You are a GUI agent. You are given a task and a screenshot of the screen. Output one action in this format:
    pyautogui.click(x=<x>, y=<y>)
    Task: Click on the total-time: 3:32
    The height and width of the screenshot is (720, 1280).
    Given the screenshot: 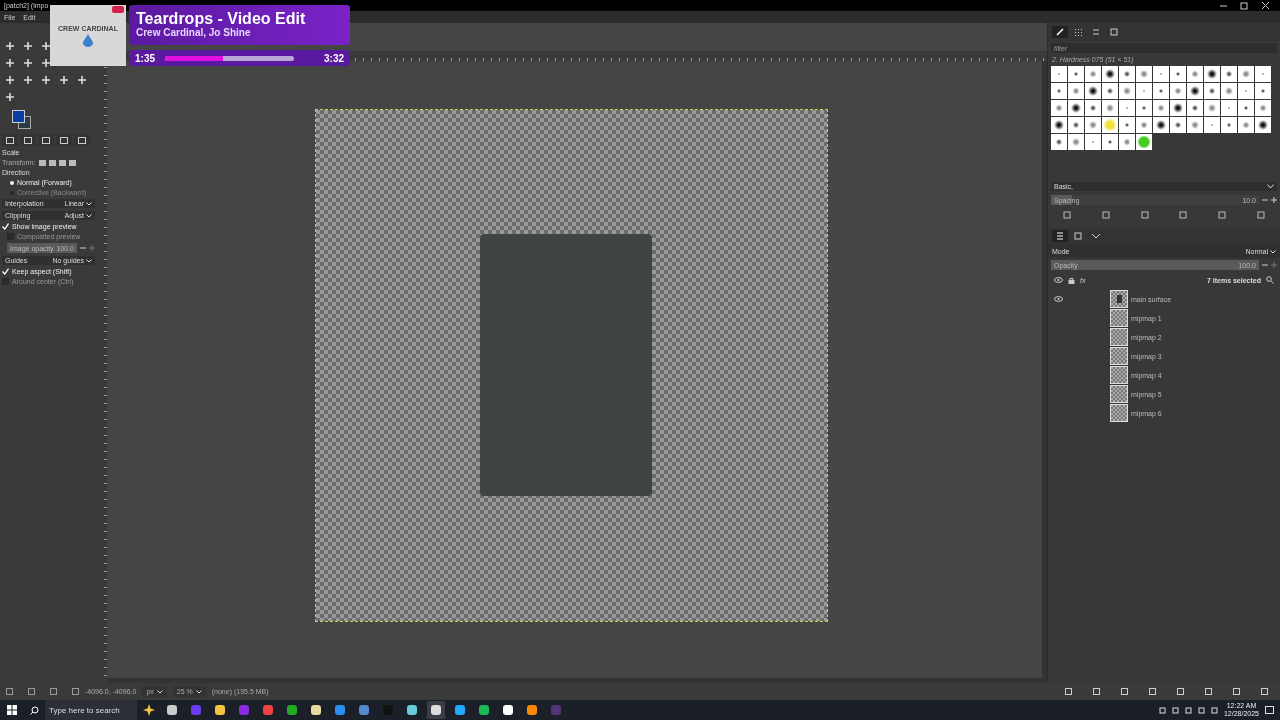 What is the action you would take?
    pyautogui.click(x=334, y=58)
    